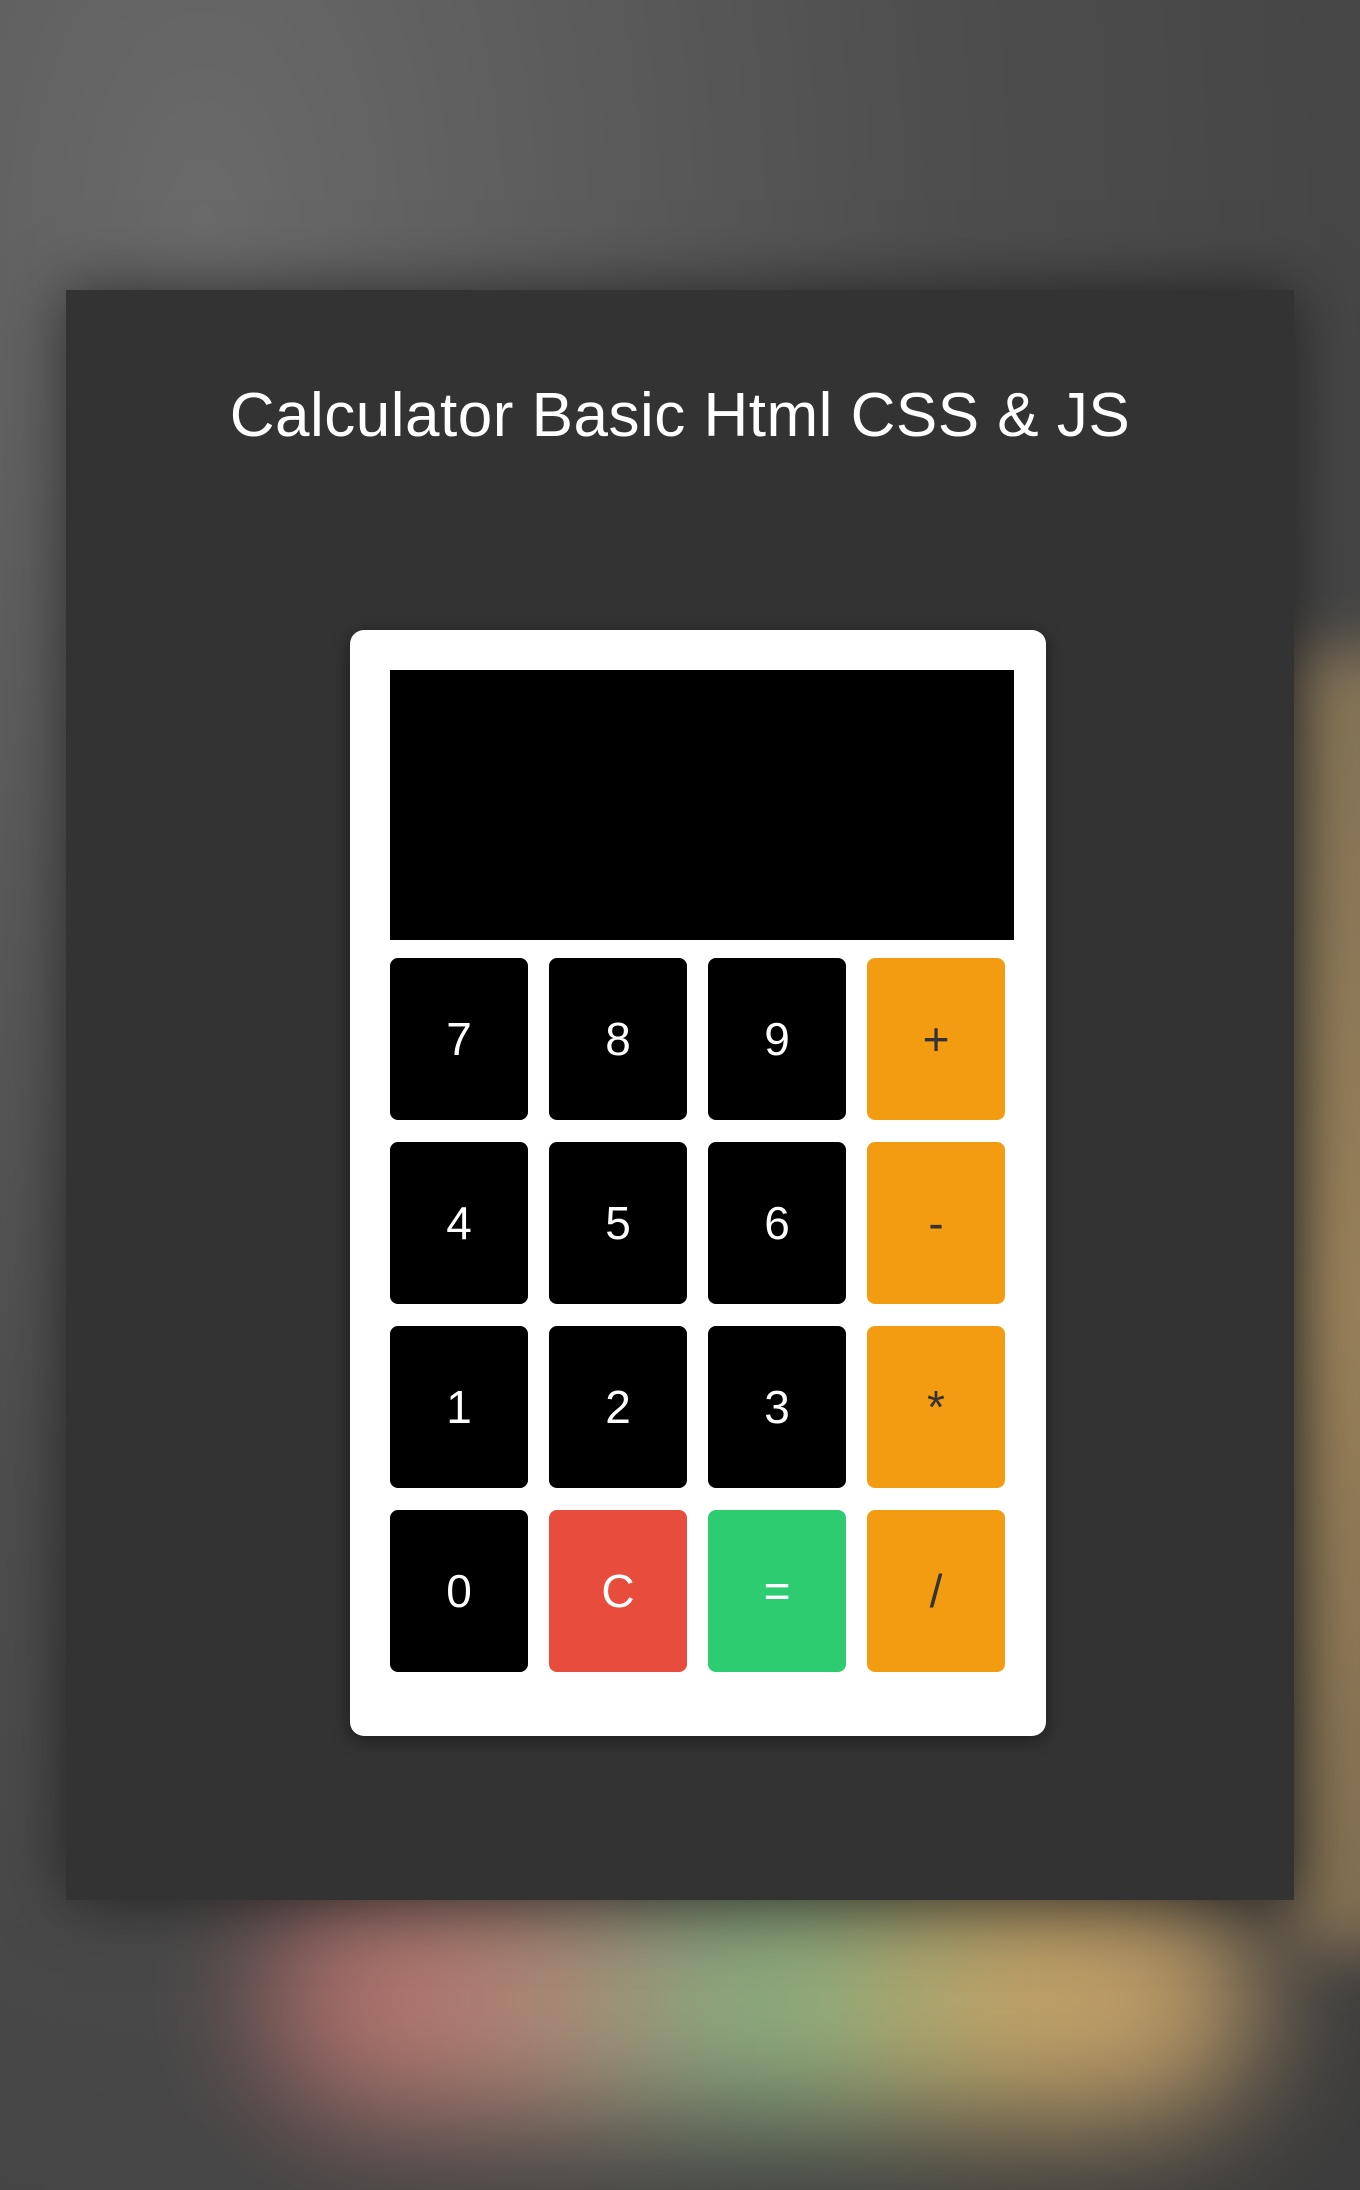  Describe the element at coordinates (618, 1223) in the screenshot. I see `key-5: 5` at that location.